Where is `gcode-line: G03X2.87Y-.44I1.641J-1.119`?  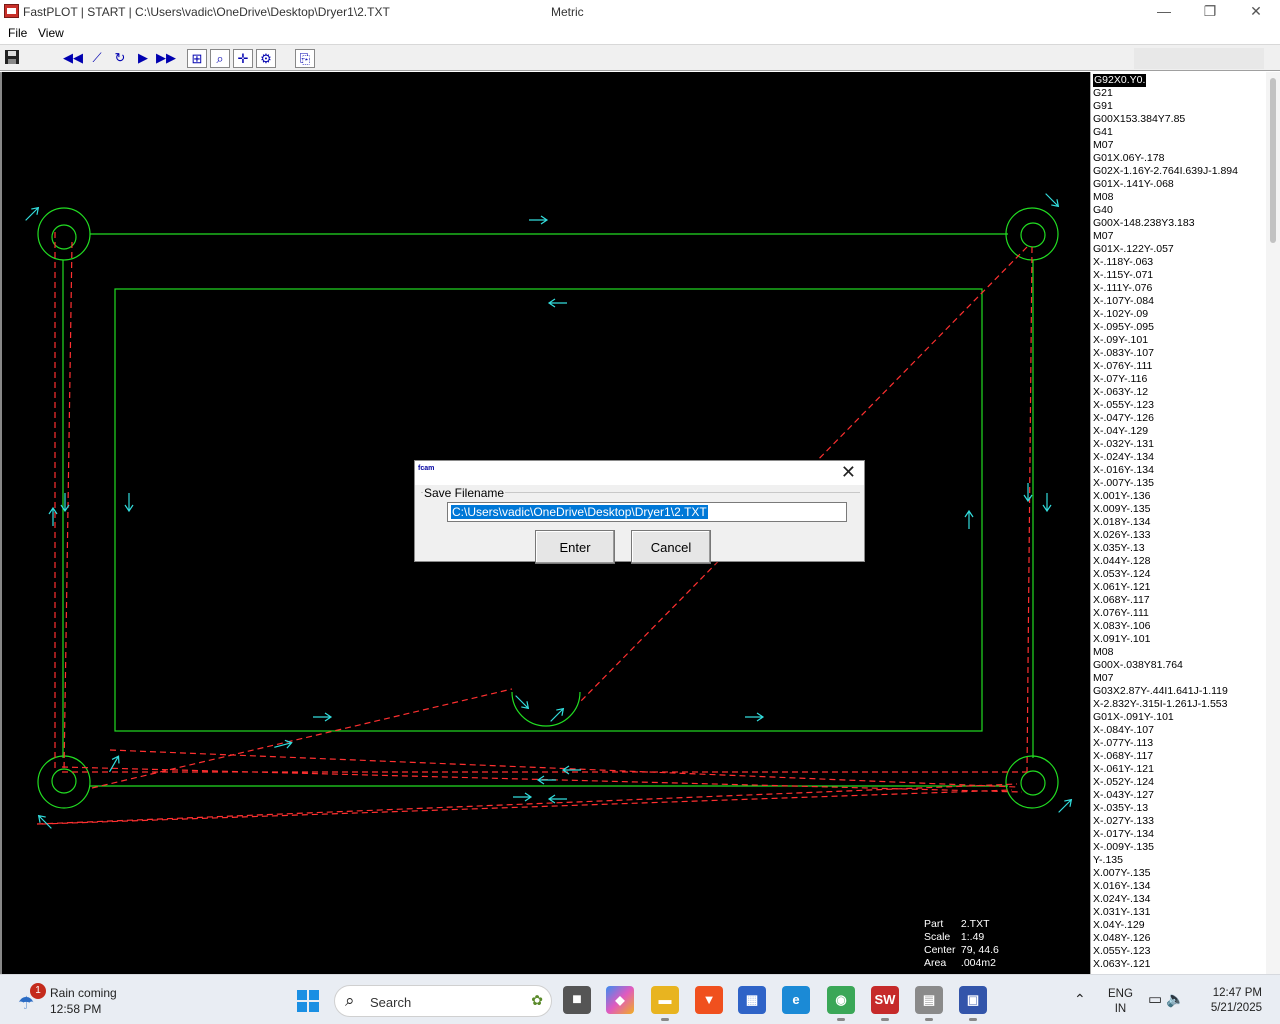
gcode-line: G03X2.87Y-.44I1.641J-1.119 is located at coordinates (1165, 691).